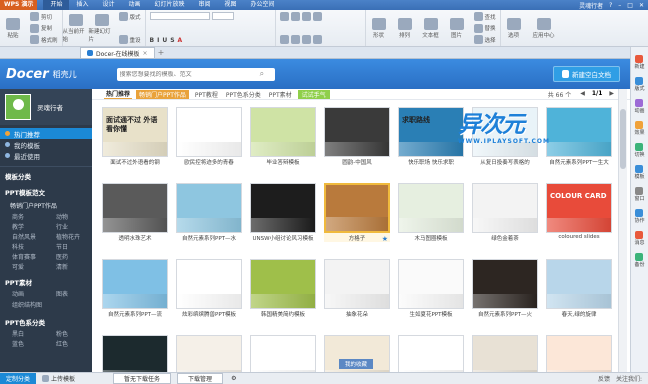 This screenshot has width=648, height=384. I want to click on menu-office-space: 办公空间, so click(263, 5).